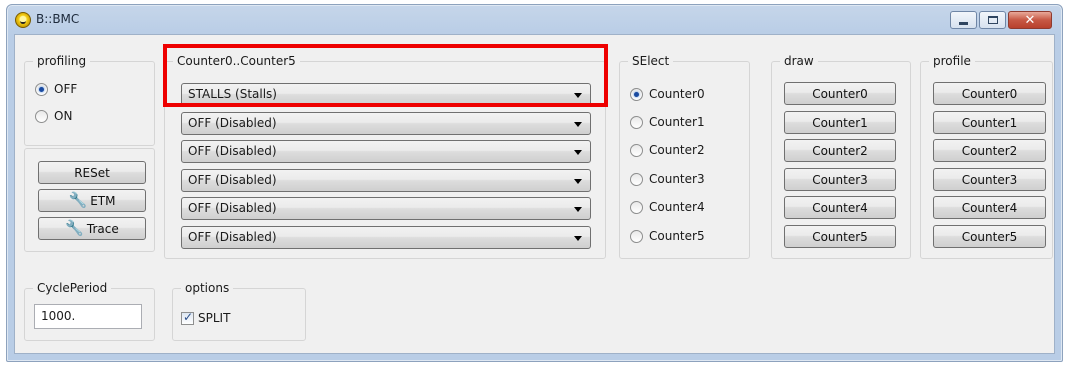 The height and width of the screenshot is (367, 1068). What do you see at coordinates (386, 123) in the screenshot?
I see `counter1-select: OFF (Disabled)` at bounding box center [386, 123].